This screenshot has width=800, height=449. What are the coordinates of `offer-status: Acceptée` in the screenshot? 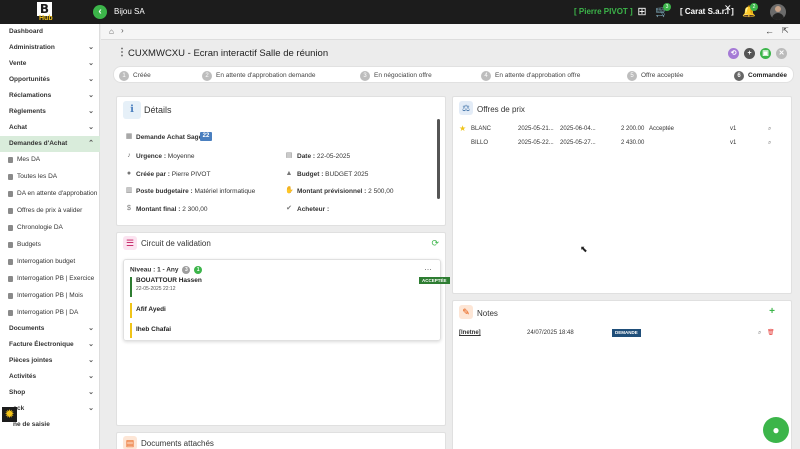 It's located at (662, 129).